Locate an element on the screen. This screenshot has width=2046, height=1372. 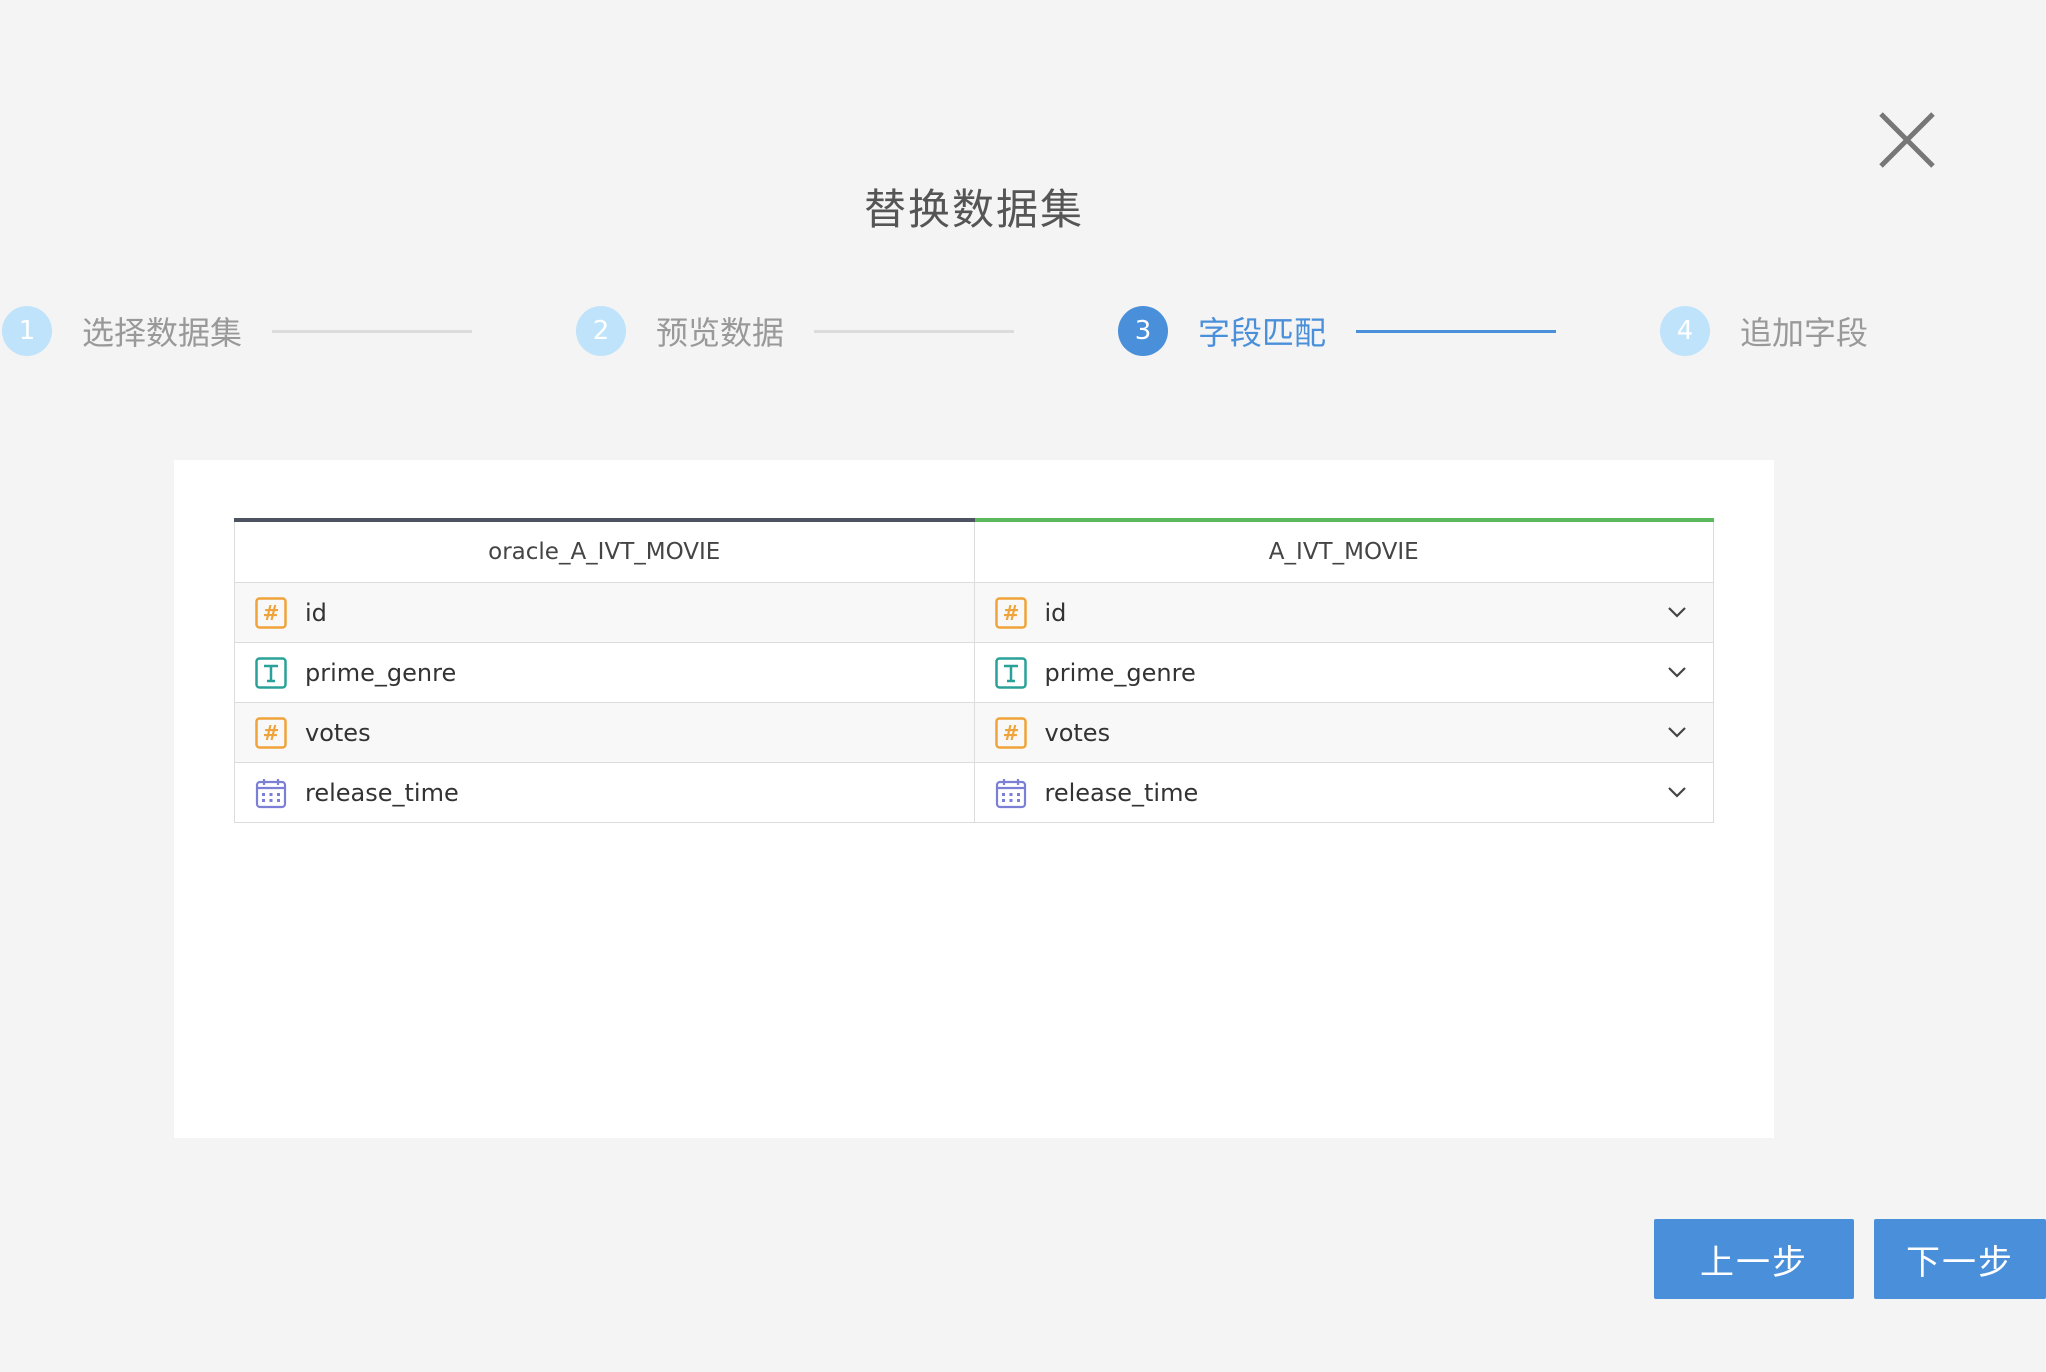
step-number: 3 is located at coordinates (1143, 331).